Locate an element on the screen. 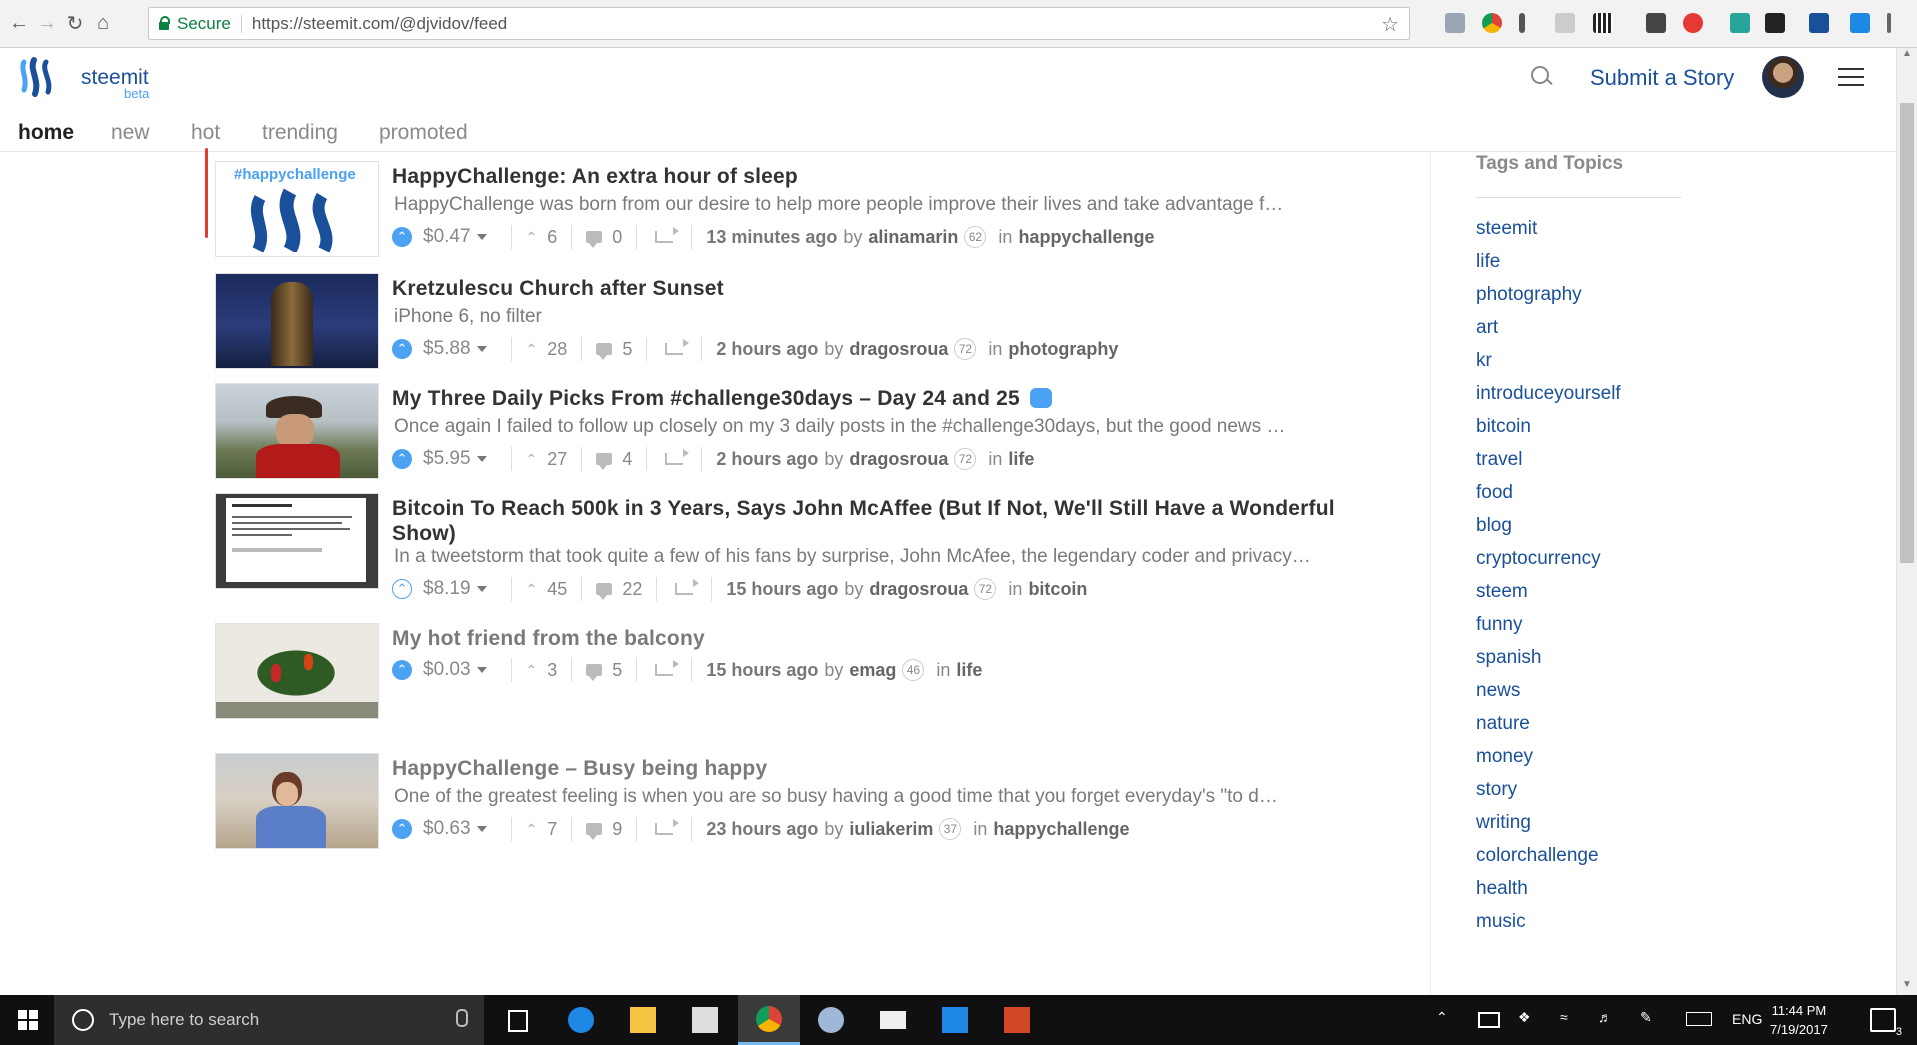  post-summary: iPhone 6, no filter is located at coordinates (894, 317).